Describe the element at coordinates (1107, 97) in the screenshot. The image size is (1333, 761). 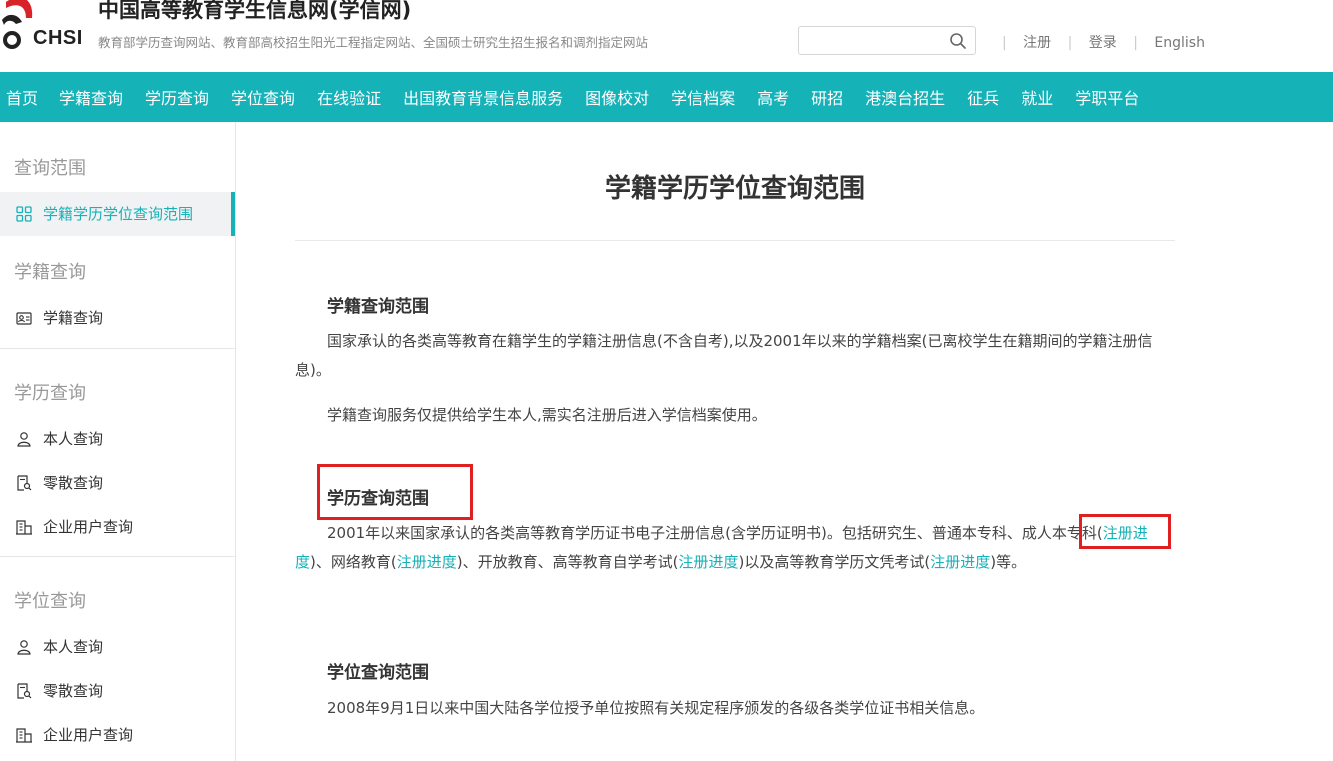
I see `nav-item-career-platform: 学职平台` at that location.